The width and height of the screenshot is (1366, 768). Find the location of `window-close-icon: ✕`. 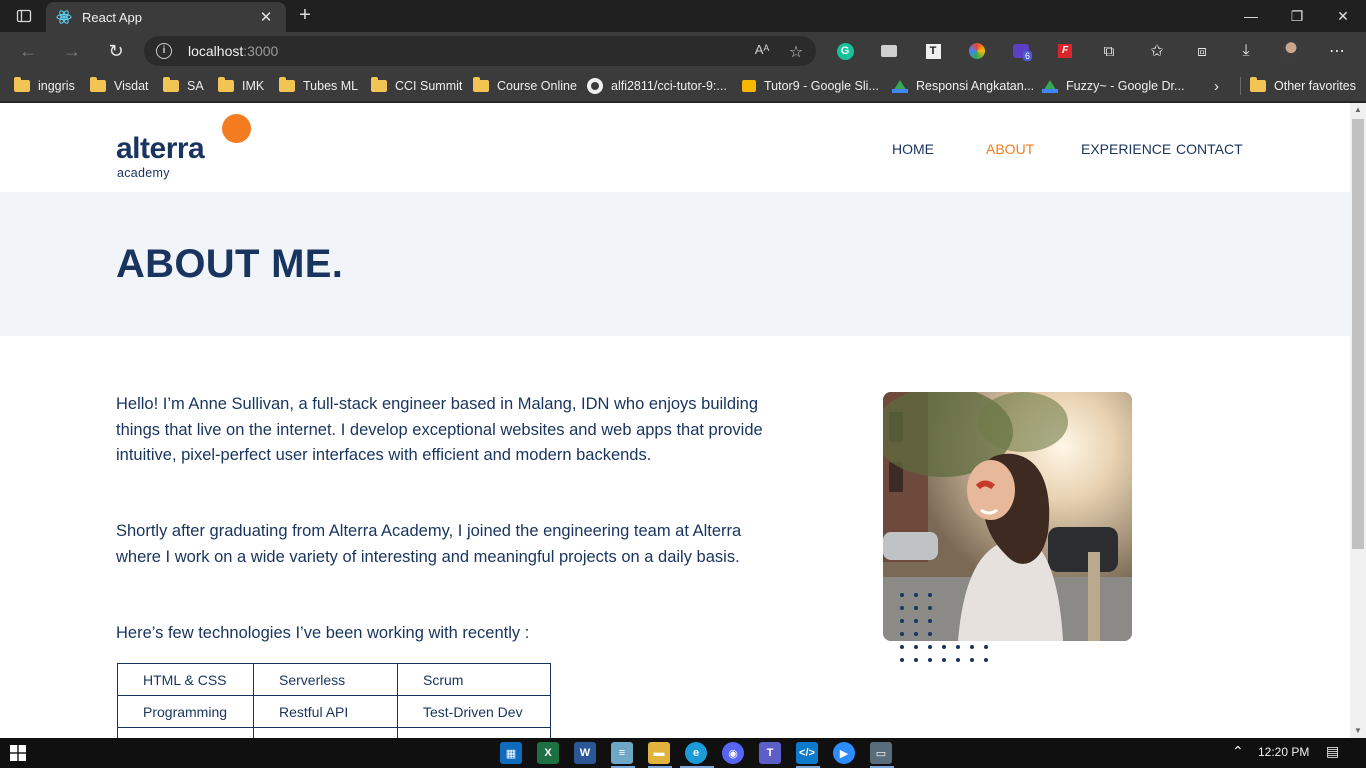

window-close-icon: ✕ is located at coordinates (1343, 16).